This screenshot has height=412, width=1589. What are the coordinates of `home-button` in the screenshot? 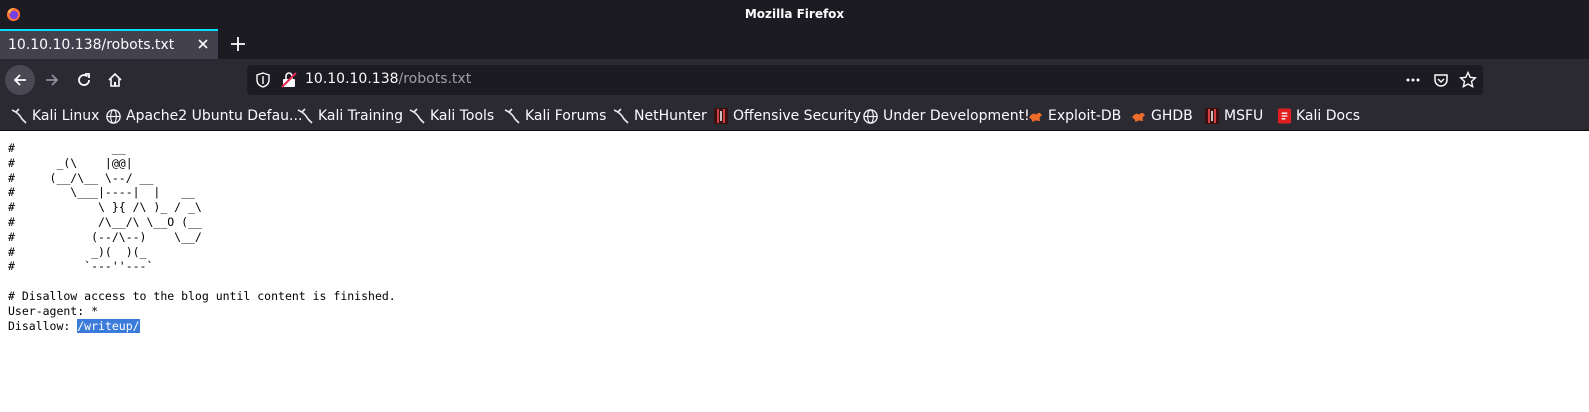 It's located at (115, 80).